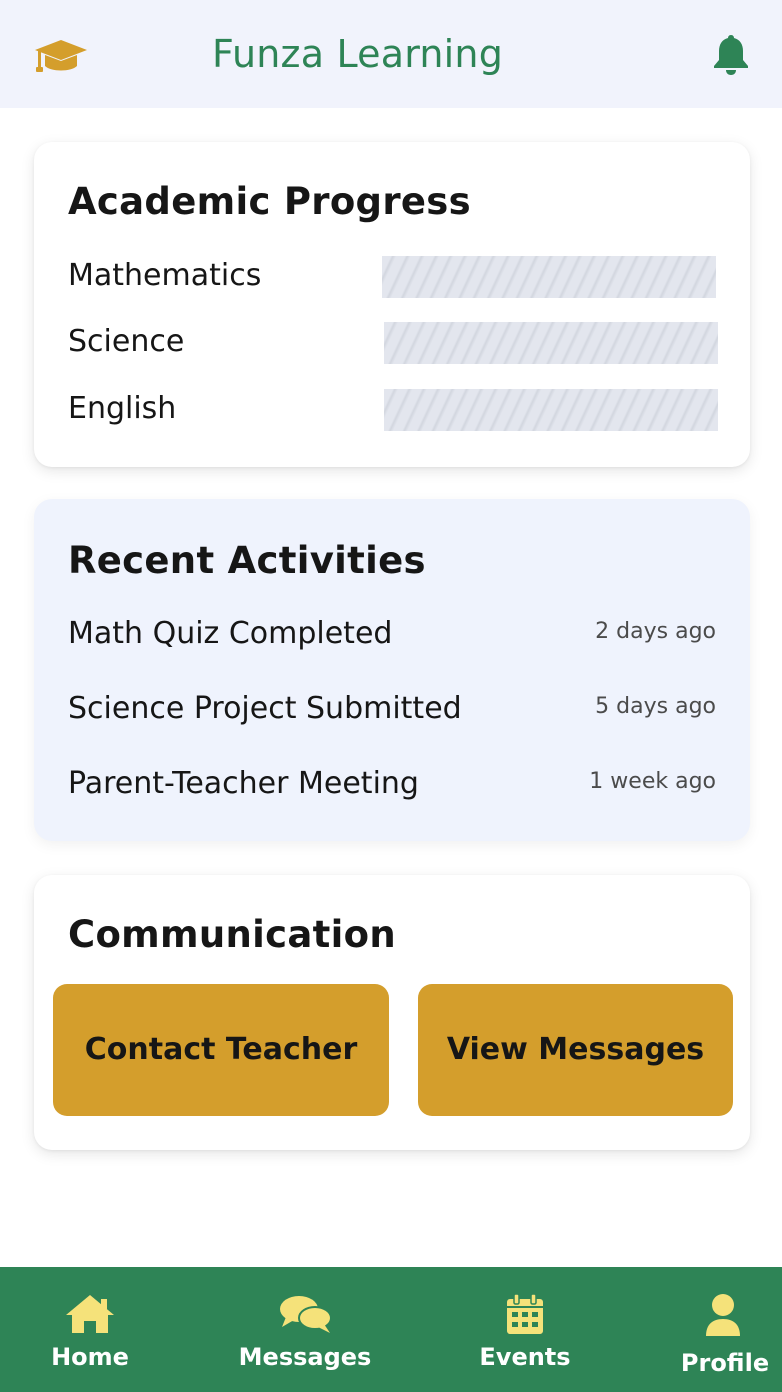 Image resolution: width=782 pixels, height=1392 pixels. What do you see at coordinates (269, 201) in the screenshot?
I see `academic-progress-title: Academic Progress` at bounding box center [269, 201].